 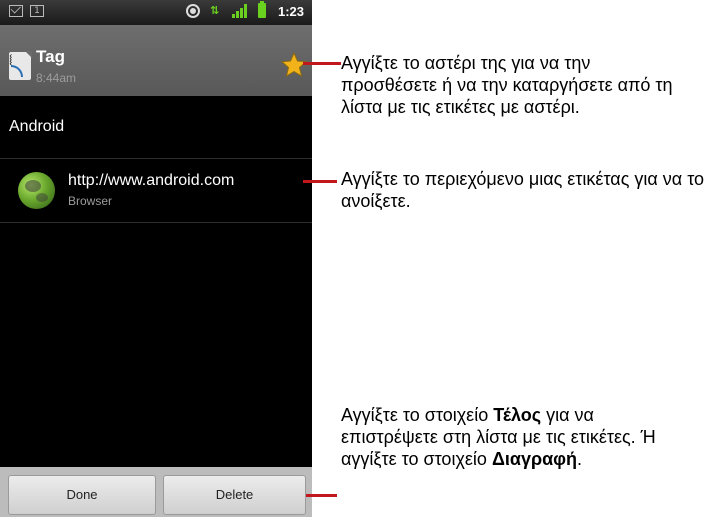 What do you see at coordinates (262, 9) in the screenshot?
I see `battery-icon` at bounding box center [262, 9].